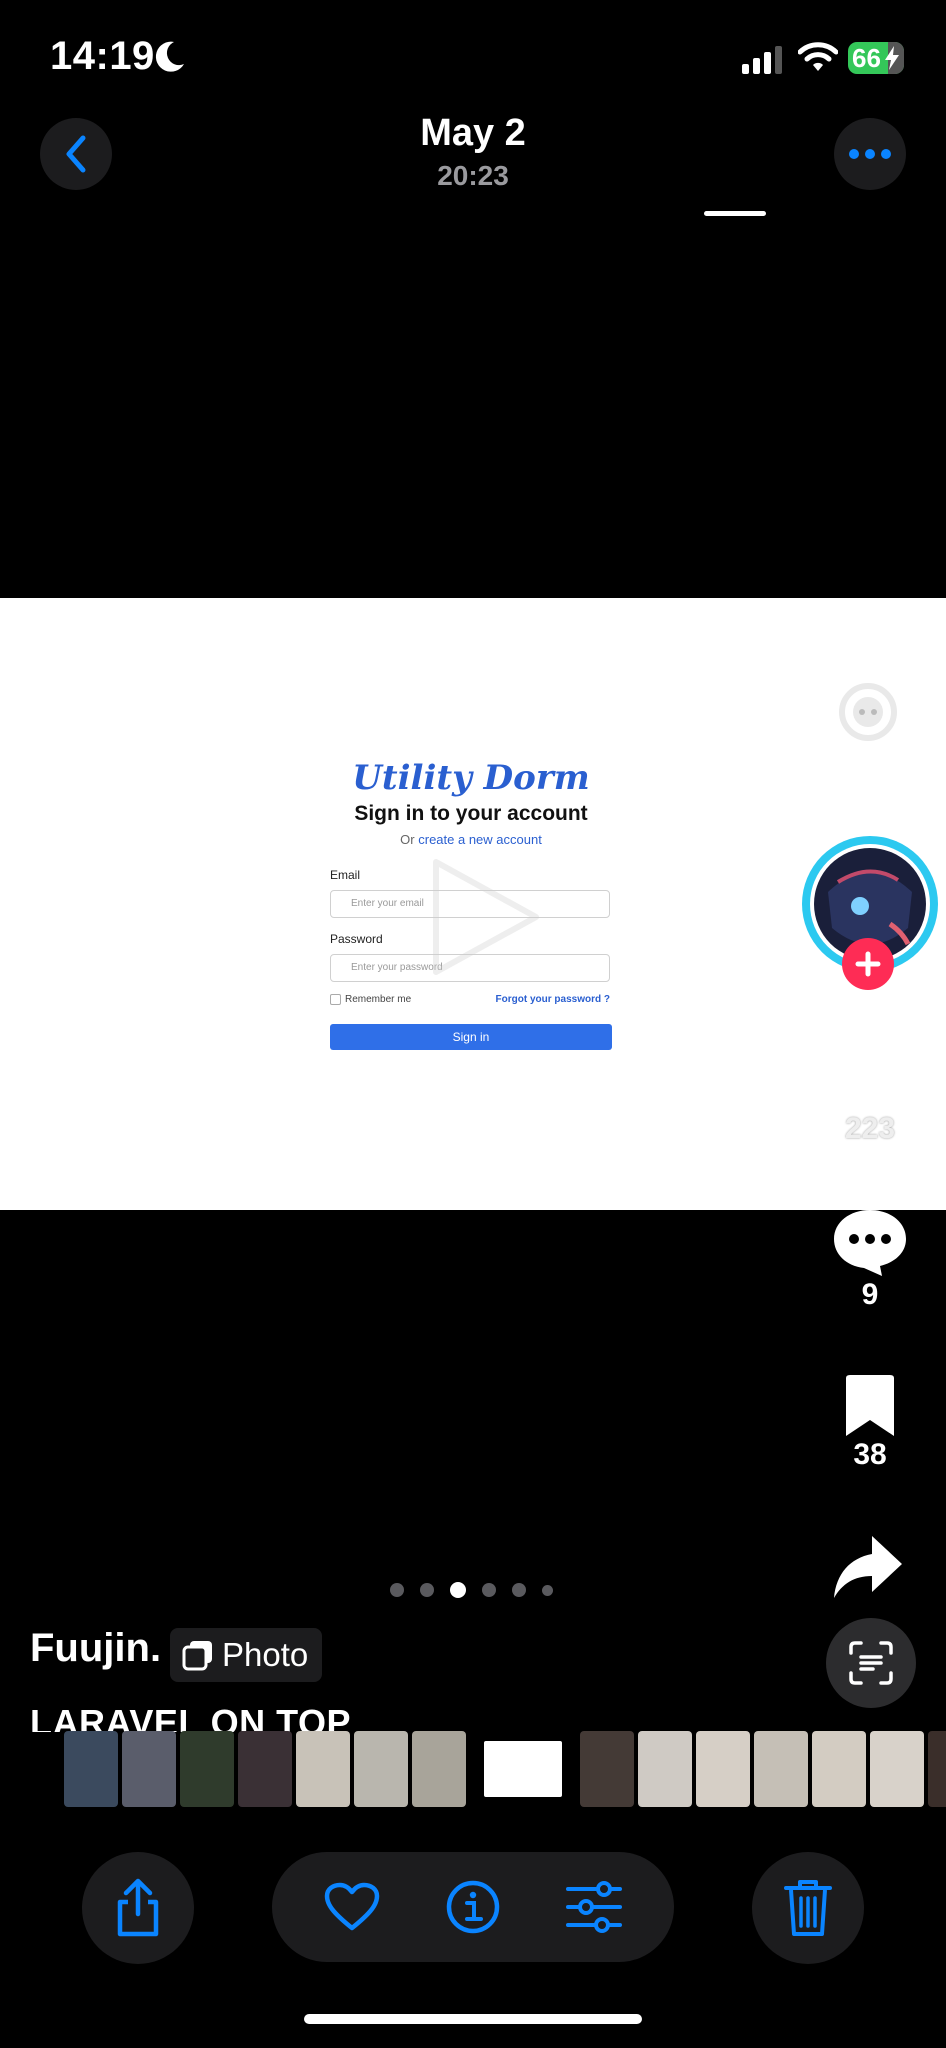  I want to click on photo-actions-toolbar, so click(473, 1907).